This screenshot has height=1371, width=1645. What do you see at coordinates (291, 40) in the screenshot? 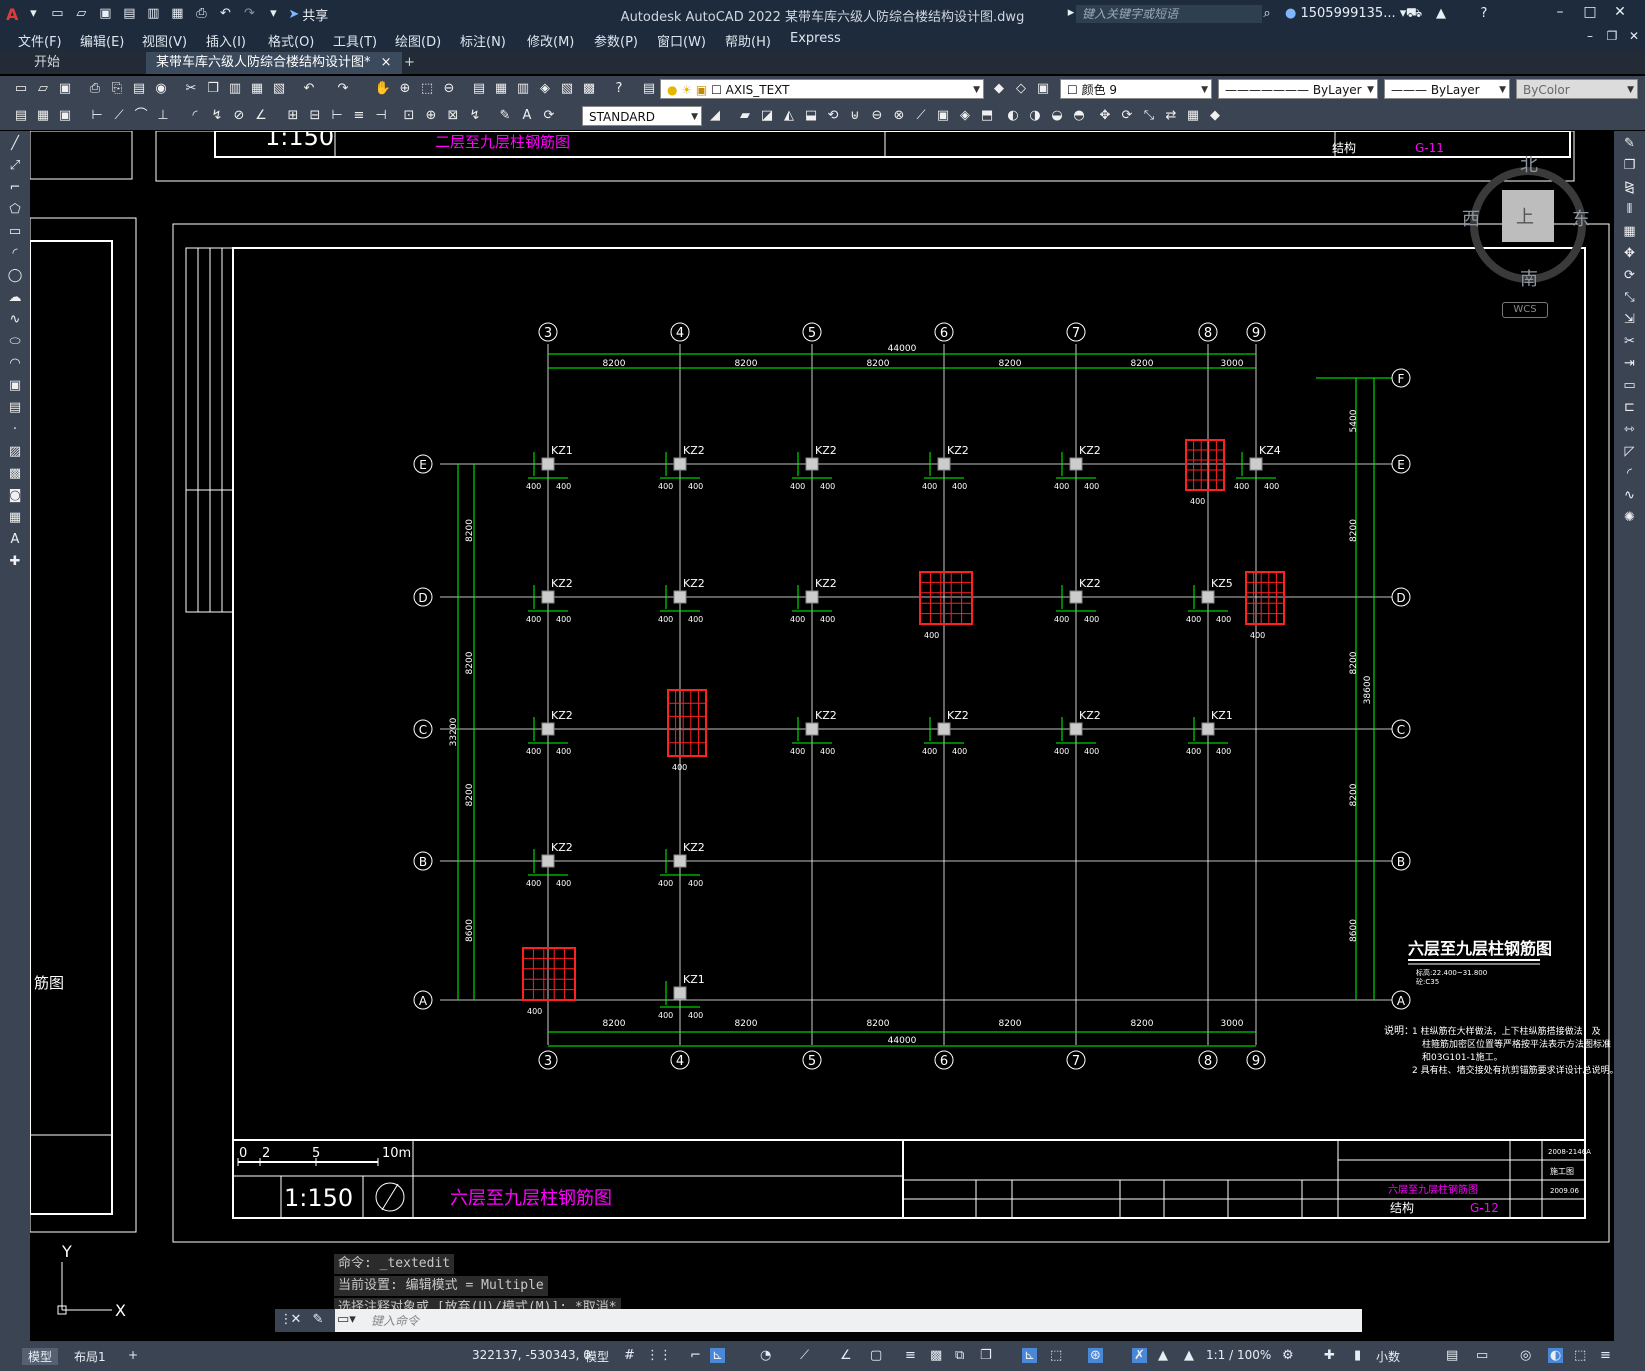
I see `menu-format: 格式(O)` at bounding box center [291, 40].